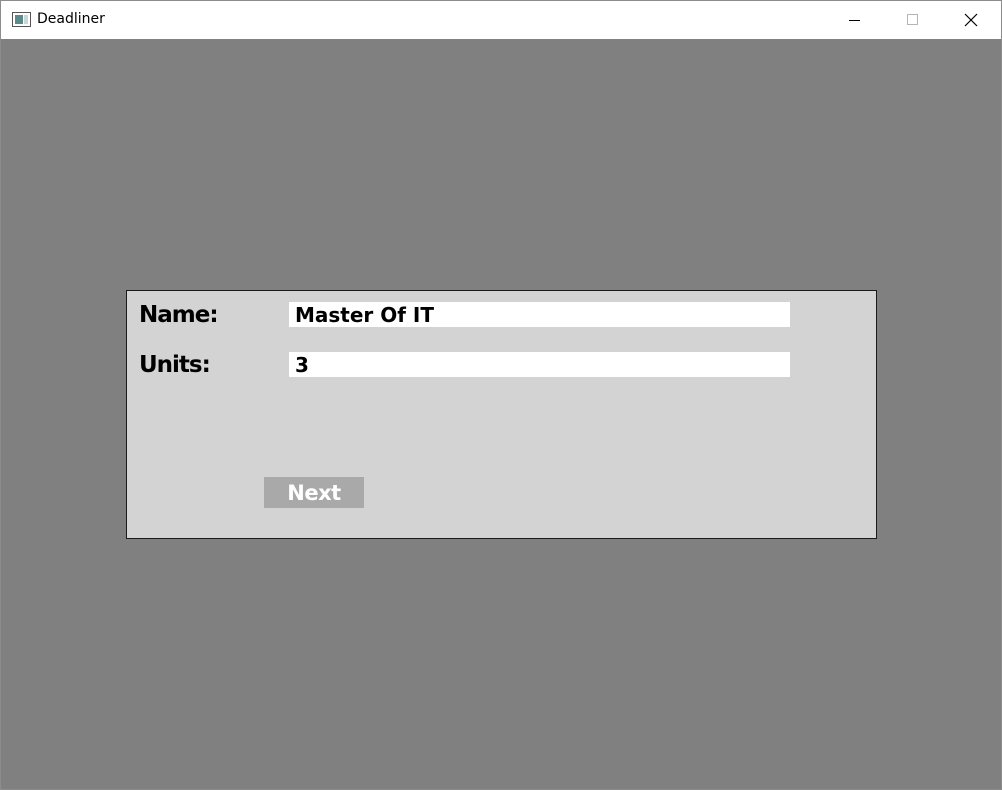 This screenshot has height=790, width=1002. I want to click on maximize-icon, so click(912, 19).